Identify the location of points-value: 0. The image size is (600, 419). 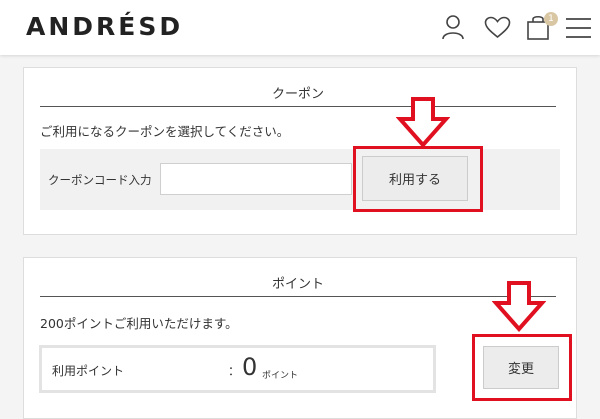
(249, 367).